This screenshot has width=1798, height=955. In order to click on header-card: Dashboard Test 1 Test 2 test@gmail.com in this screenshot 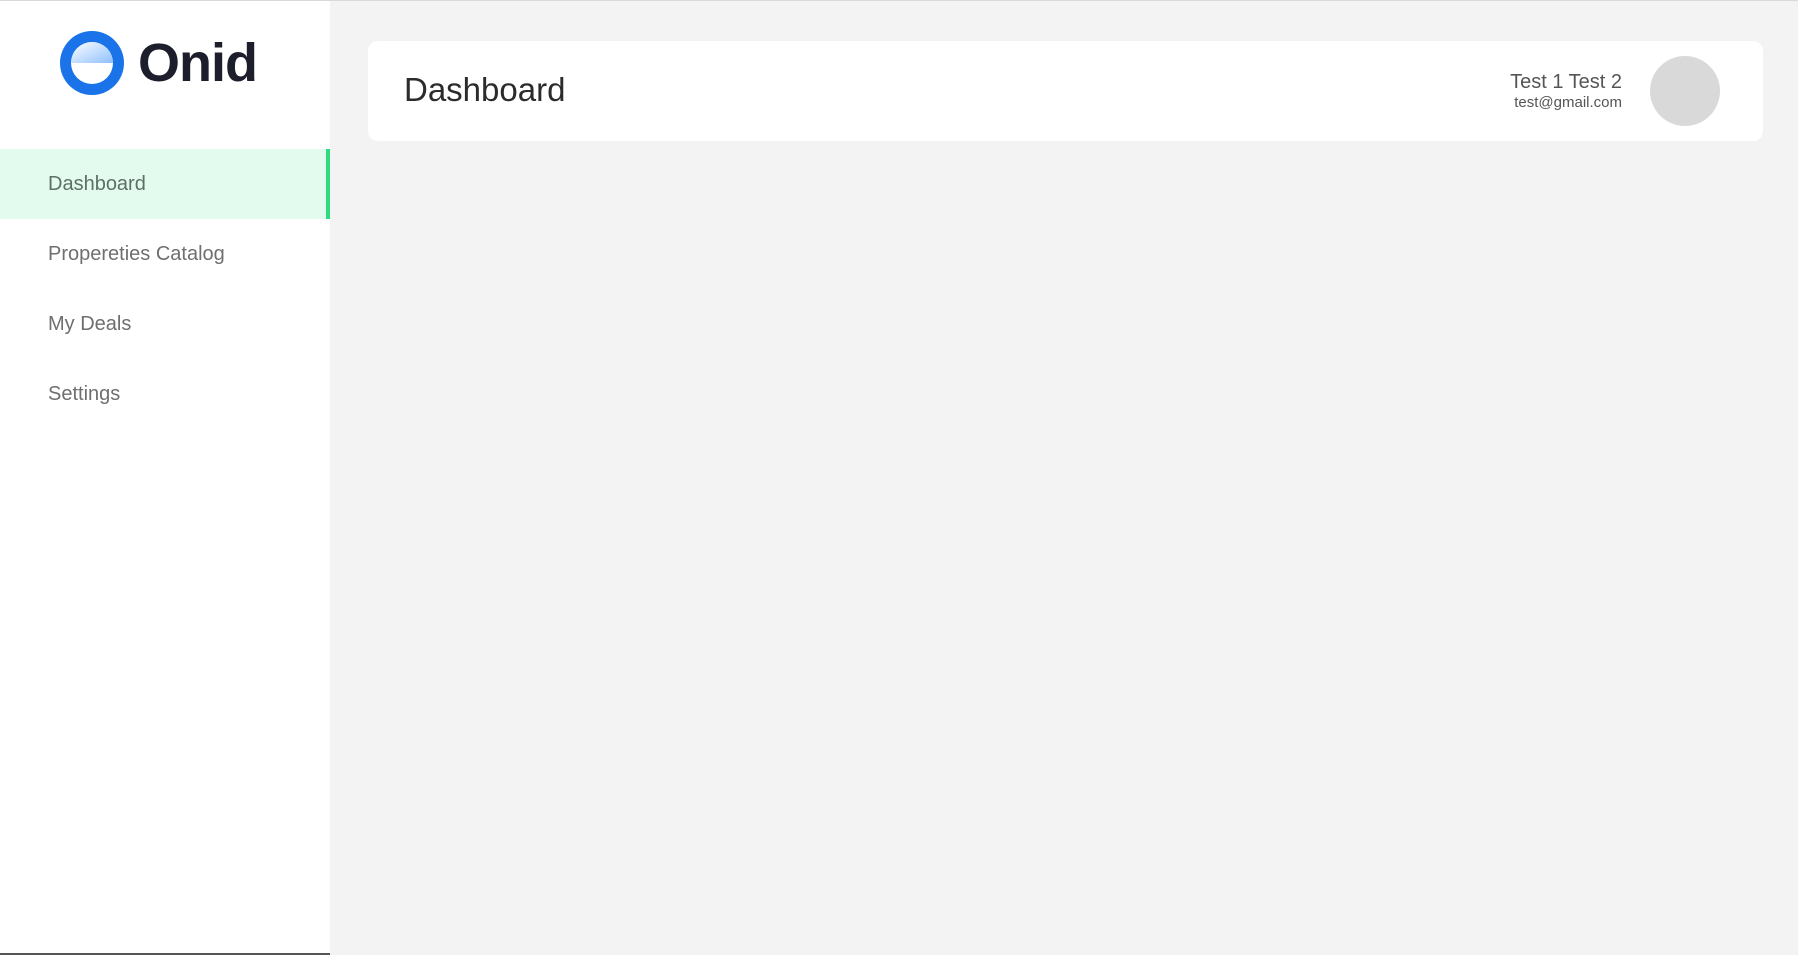, I will do `click(1065, 91)`.